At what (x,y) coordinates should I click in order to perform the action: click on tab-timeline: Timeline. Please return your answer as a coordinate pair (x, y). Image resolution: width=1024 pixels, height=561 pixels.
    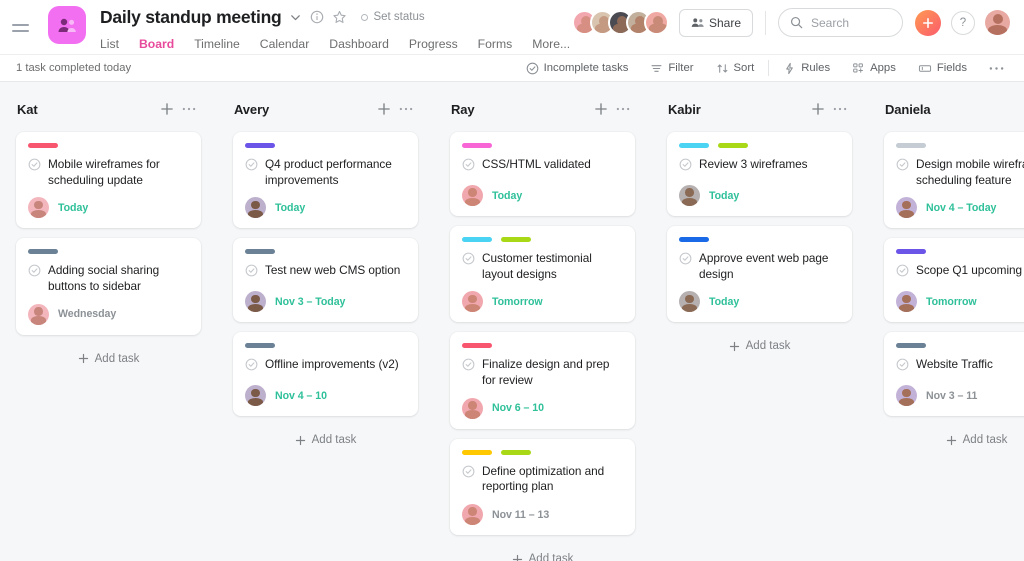
    Looking at the image, I should click on (217, 46).